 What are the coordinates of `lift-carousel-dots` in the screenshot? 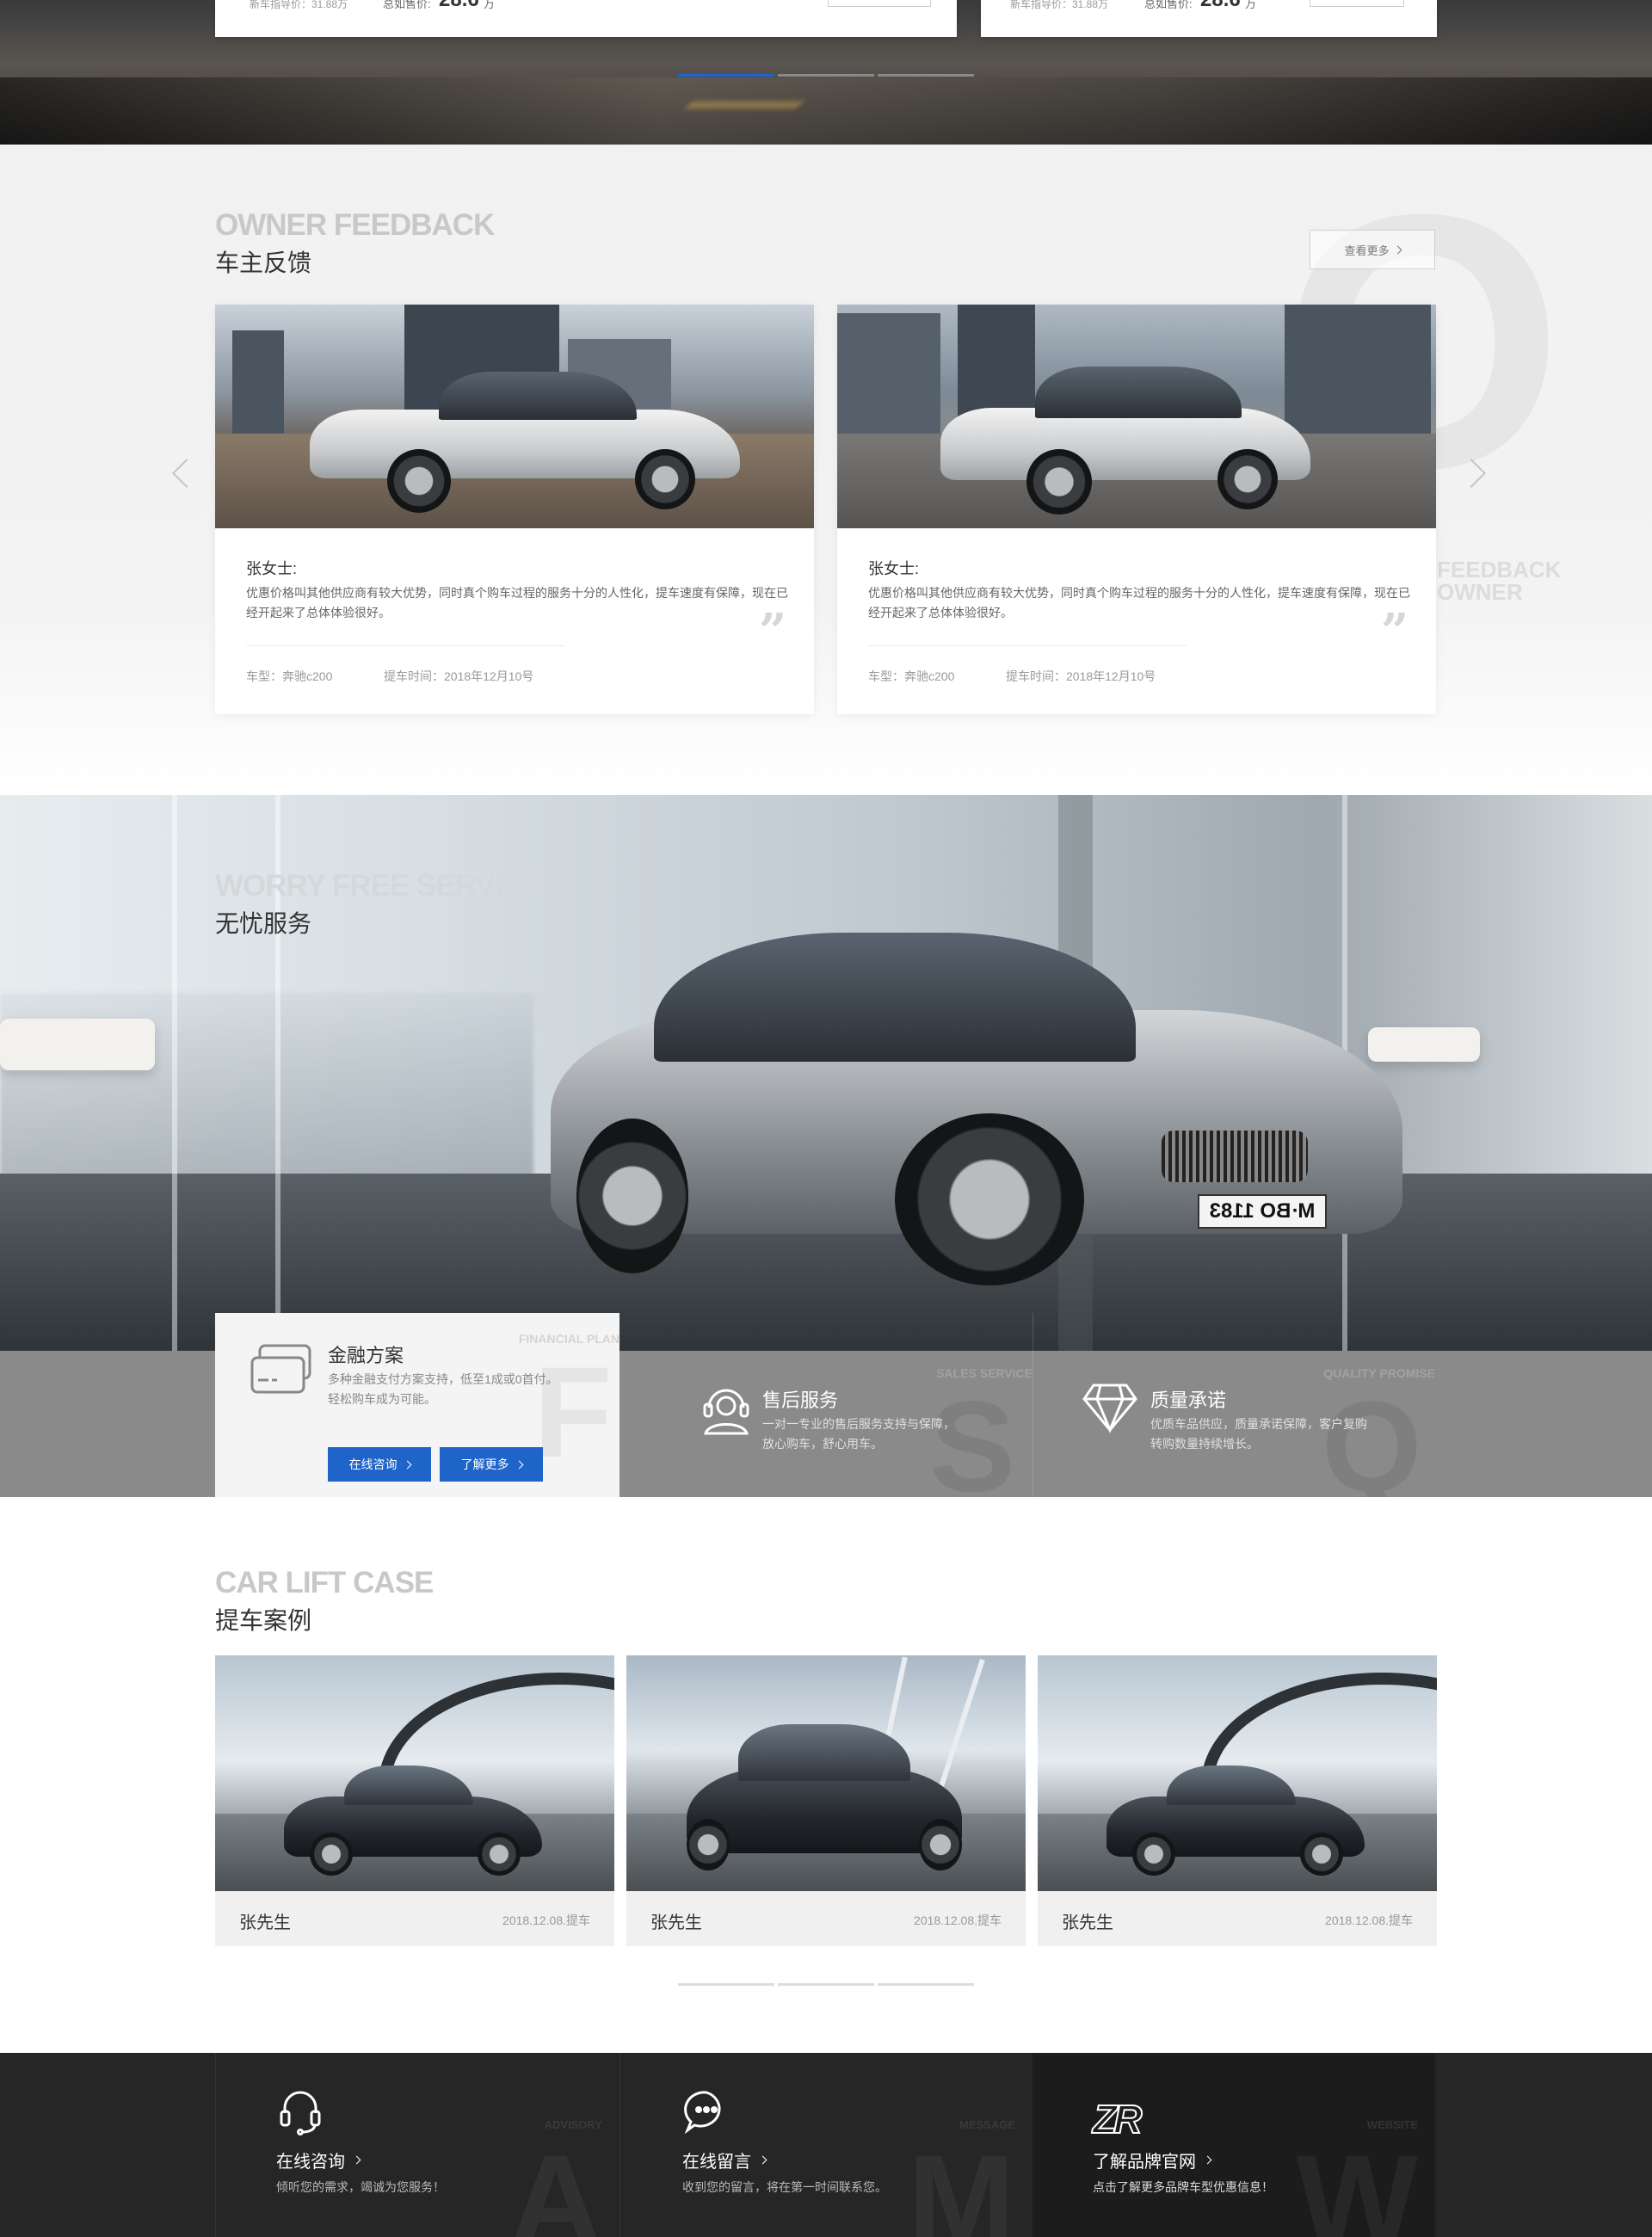 It's located at (826, 1985).